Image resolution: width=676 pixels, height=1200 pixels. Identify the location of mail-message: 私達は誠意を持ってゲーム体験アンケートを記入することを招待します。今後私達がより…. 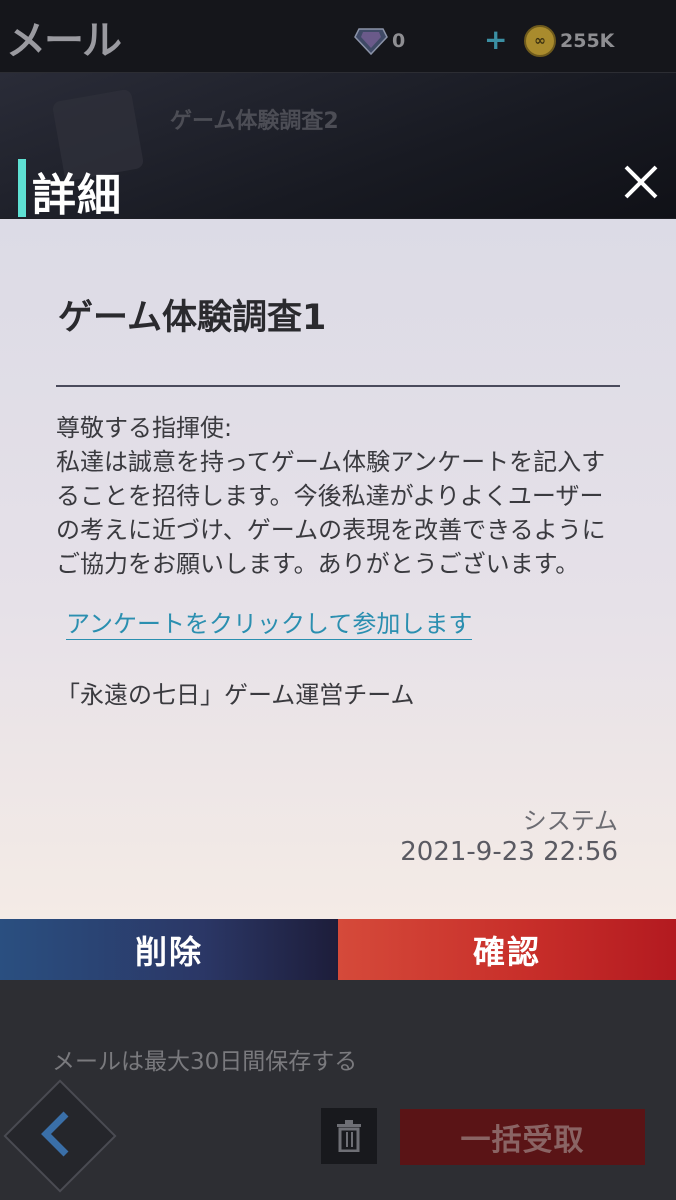
(331, 513).